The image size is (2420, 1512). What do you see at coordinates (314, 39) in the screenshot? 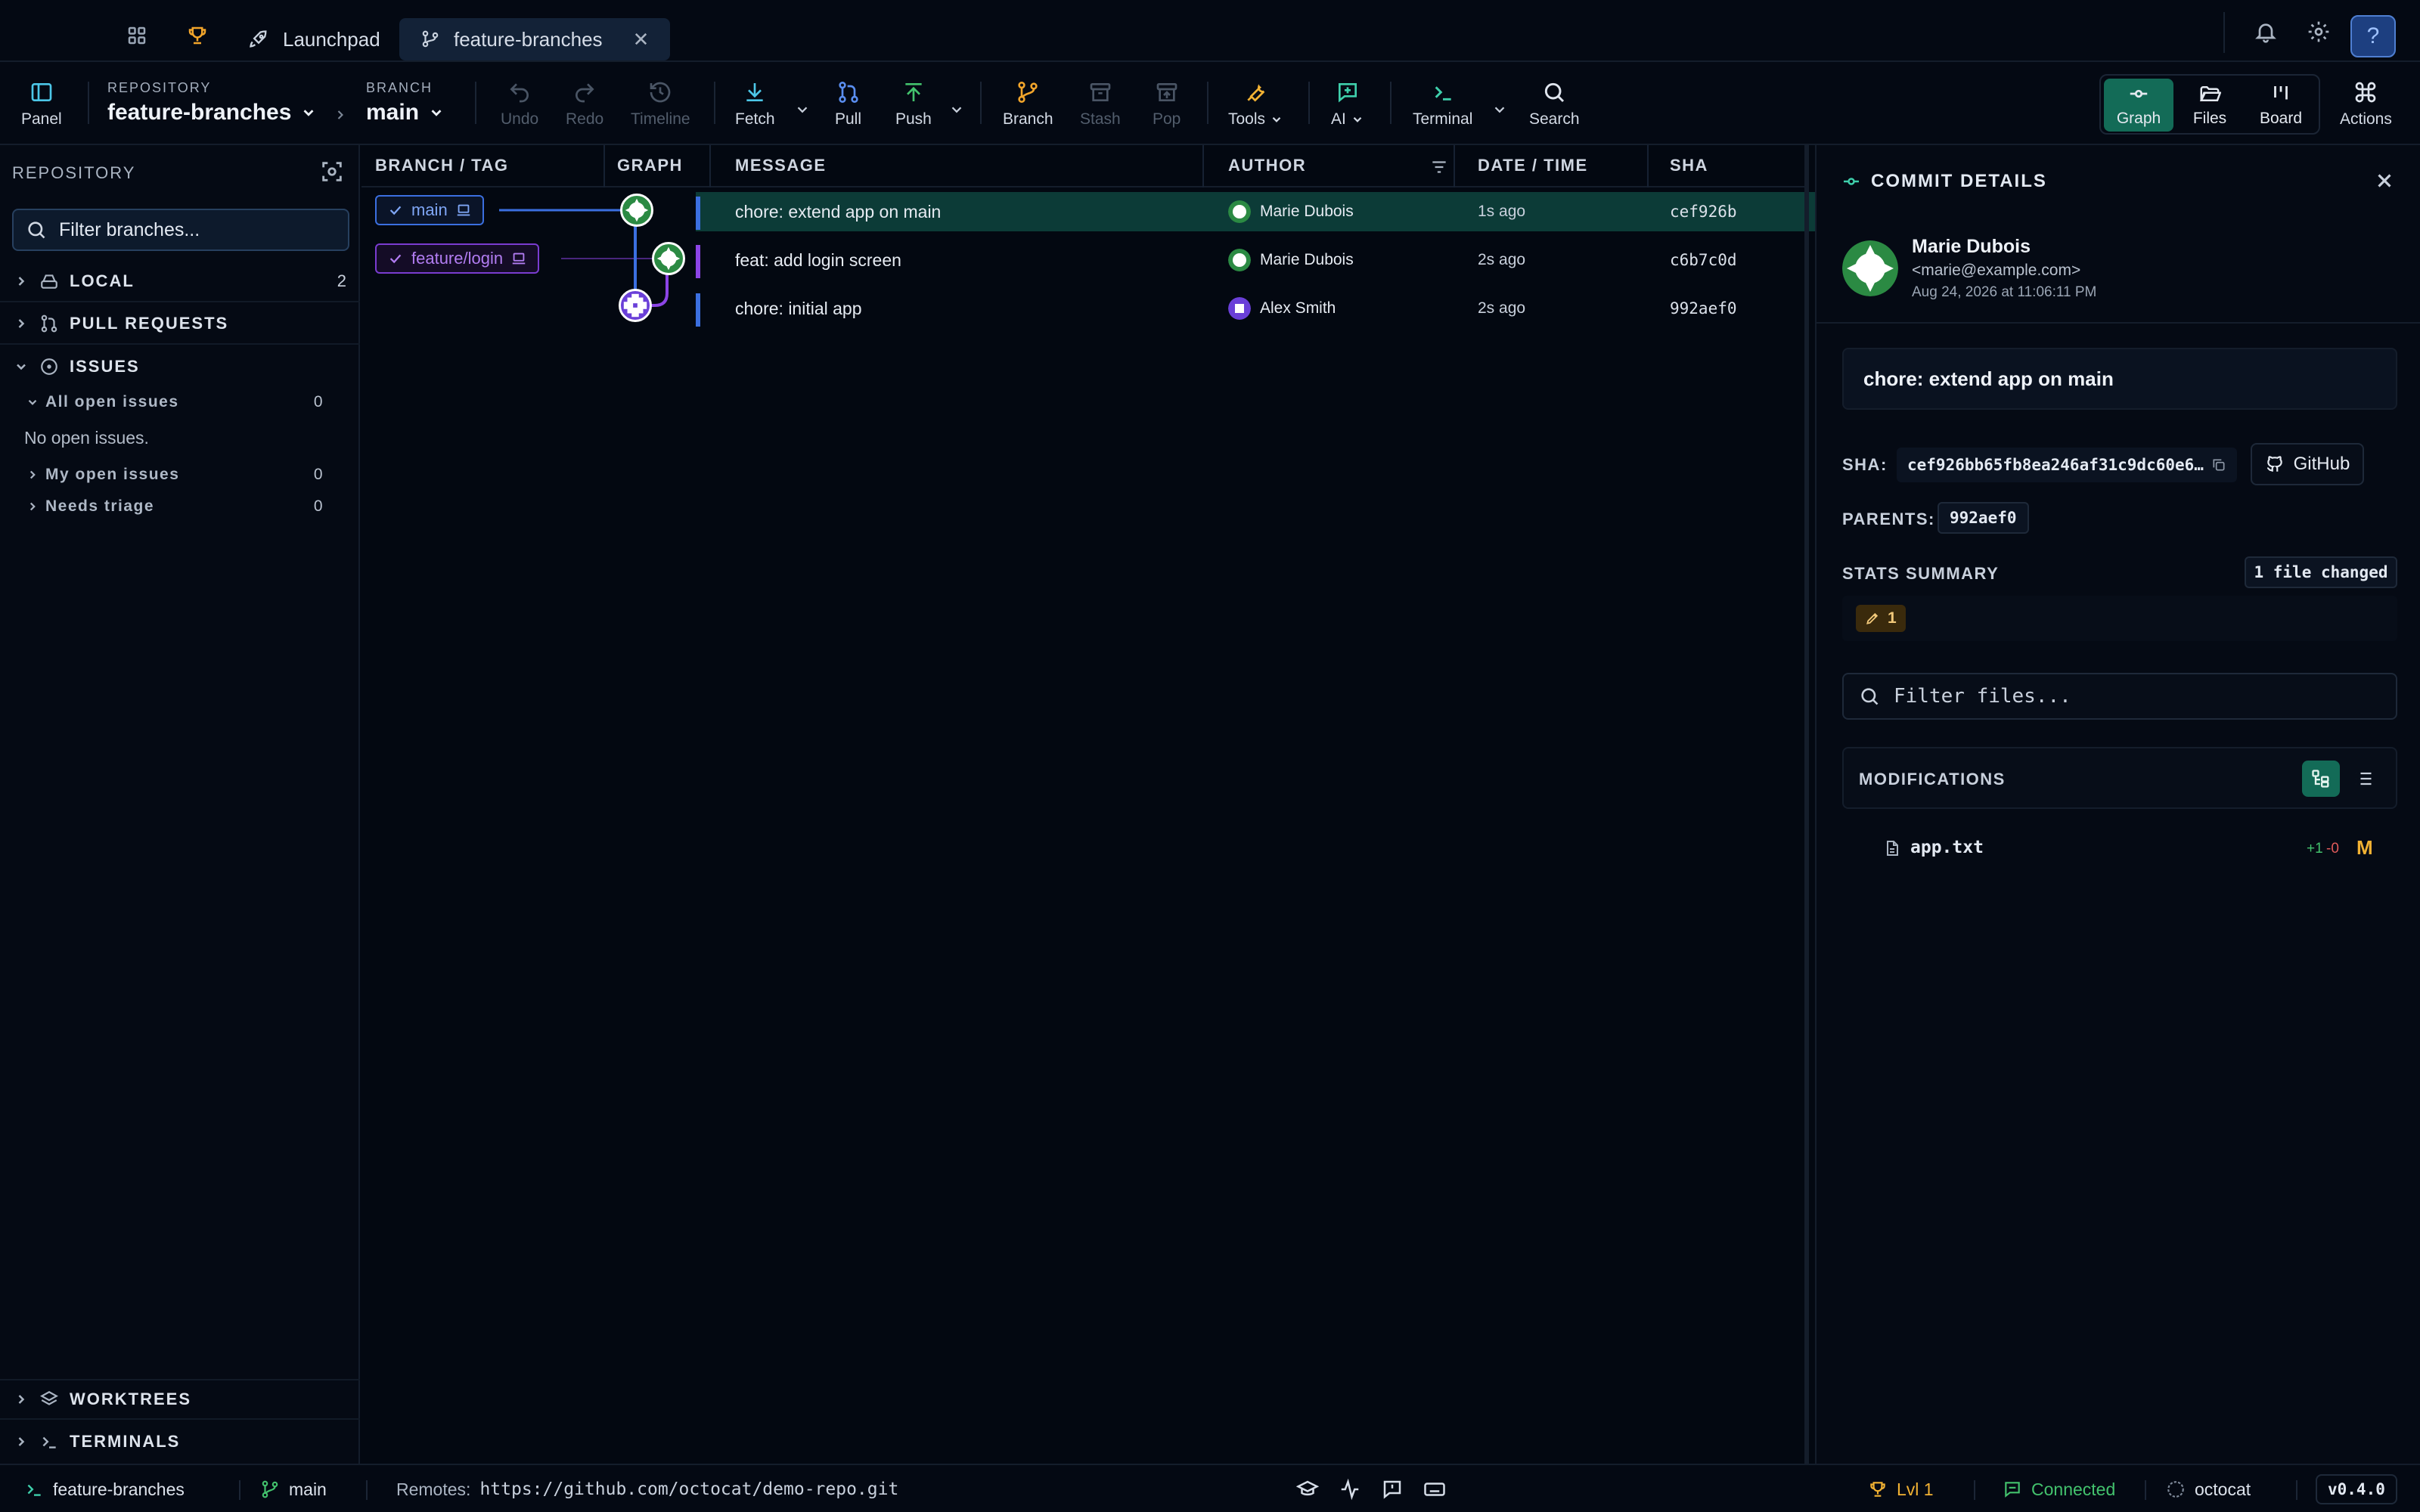
I see `tab-launchpad: Launchpad` at bounding box center [314, 39].